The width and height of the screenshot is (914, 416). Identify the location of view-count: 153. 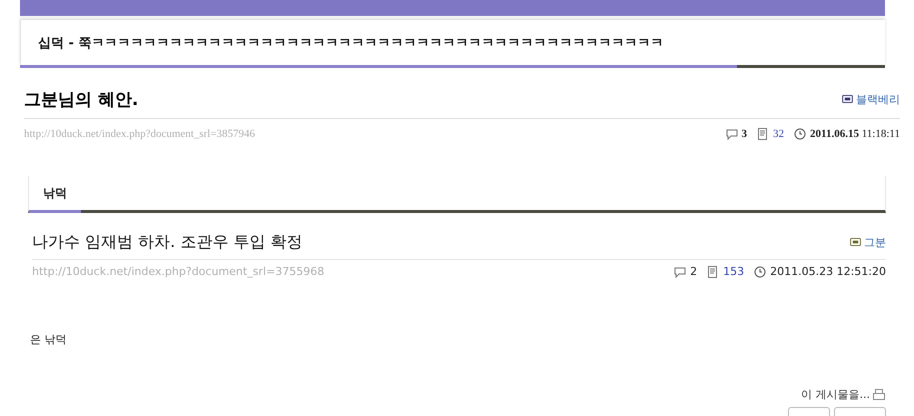
(733, 271).